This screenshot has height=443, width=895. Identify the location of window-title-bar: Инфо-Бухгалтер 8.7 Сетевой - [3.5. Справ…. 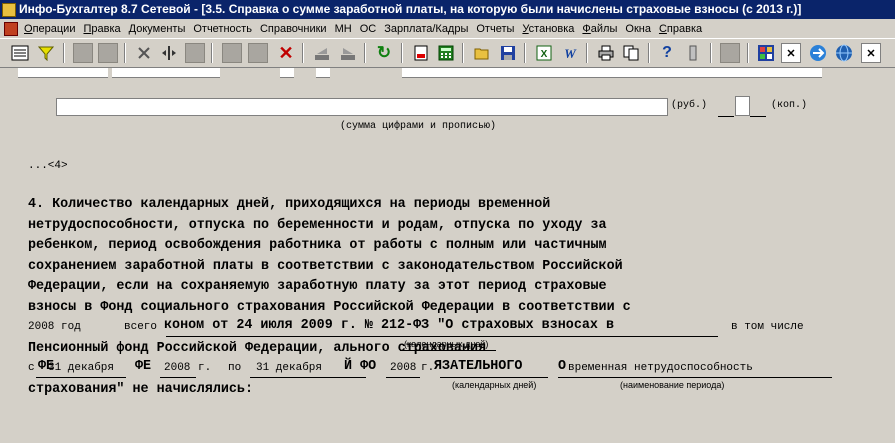
(447, 9).